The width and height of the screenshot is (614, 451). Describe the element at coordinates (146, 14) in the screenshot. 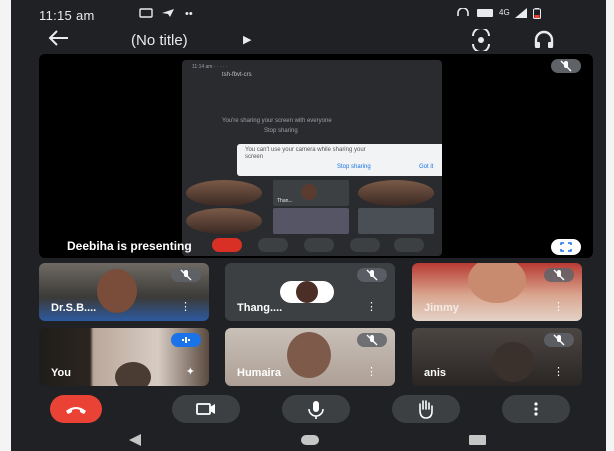

I see `cast-icon` at that location.